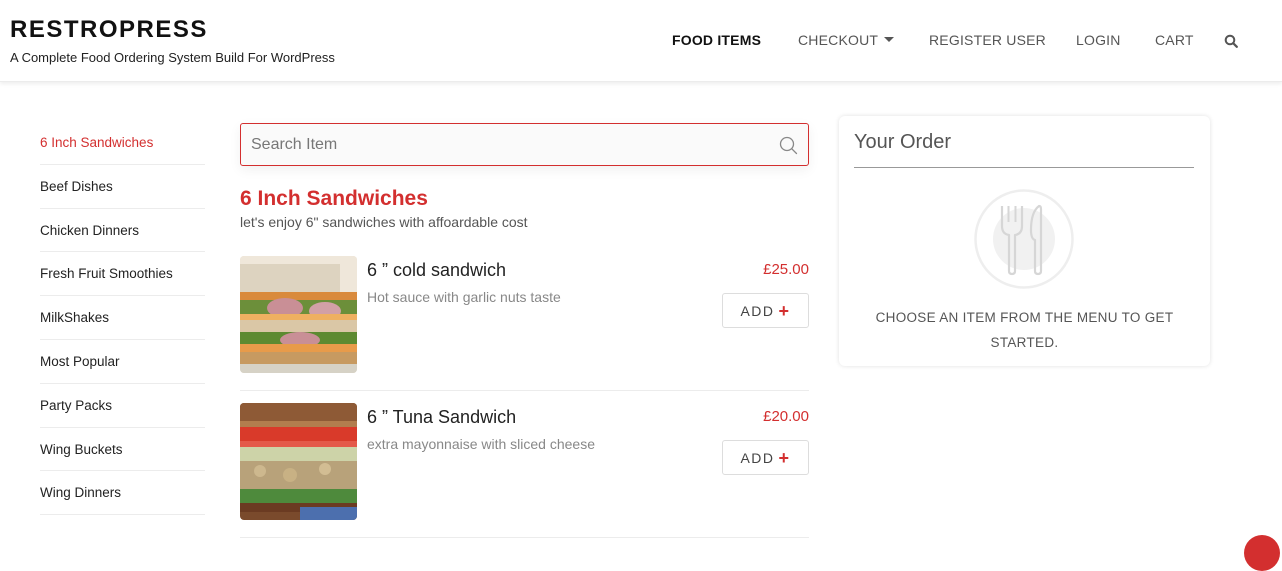 Image resolution: width=1282 pixels, height=571 pixels. I want to click on order-title: Your Order, so click(903, 142).